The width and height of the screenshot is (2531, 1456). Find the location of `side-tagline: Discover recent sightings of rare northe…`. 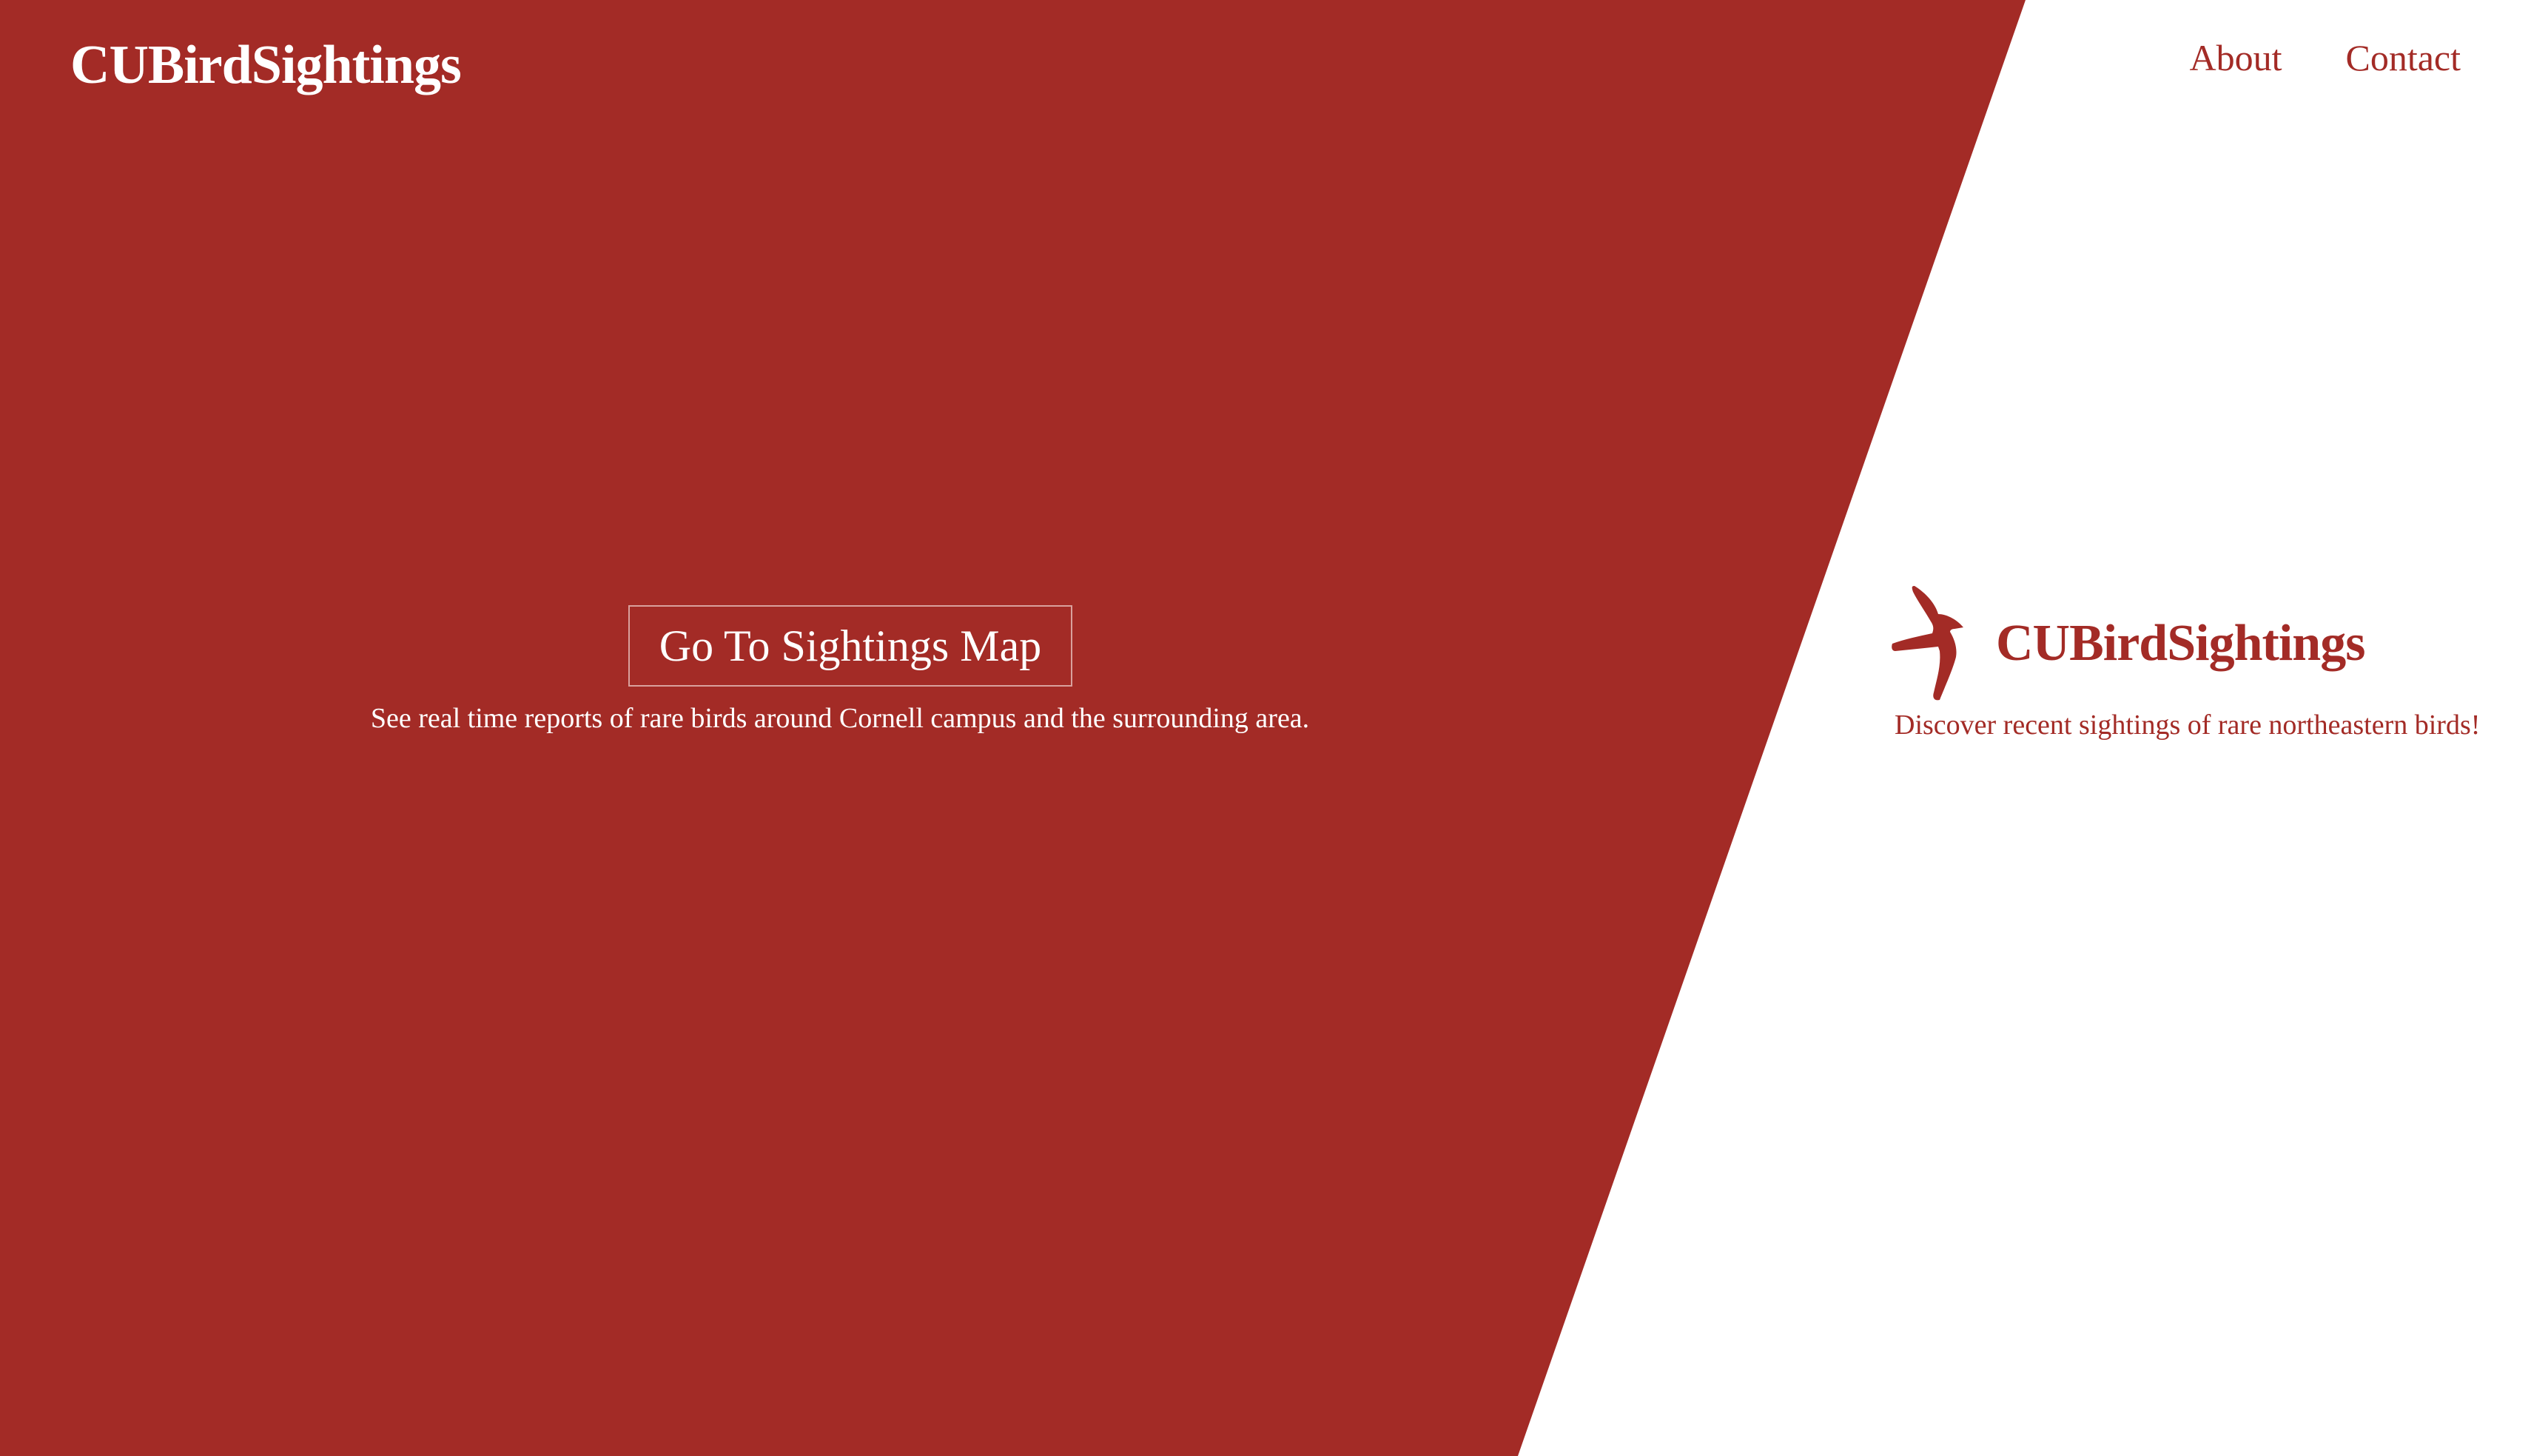

side-tagline: Discover recent sightings of rare northe… is located at coordinates (2188, 726).